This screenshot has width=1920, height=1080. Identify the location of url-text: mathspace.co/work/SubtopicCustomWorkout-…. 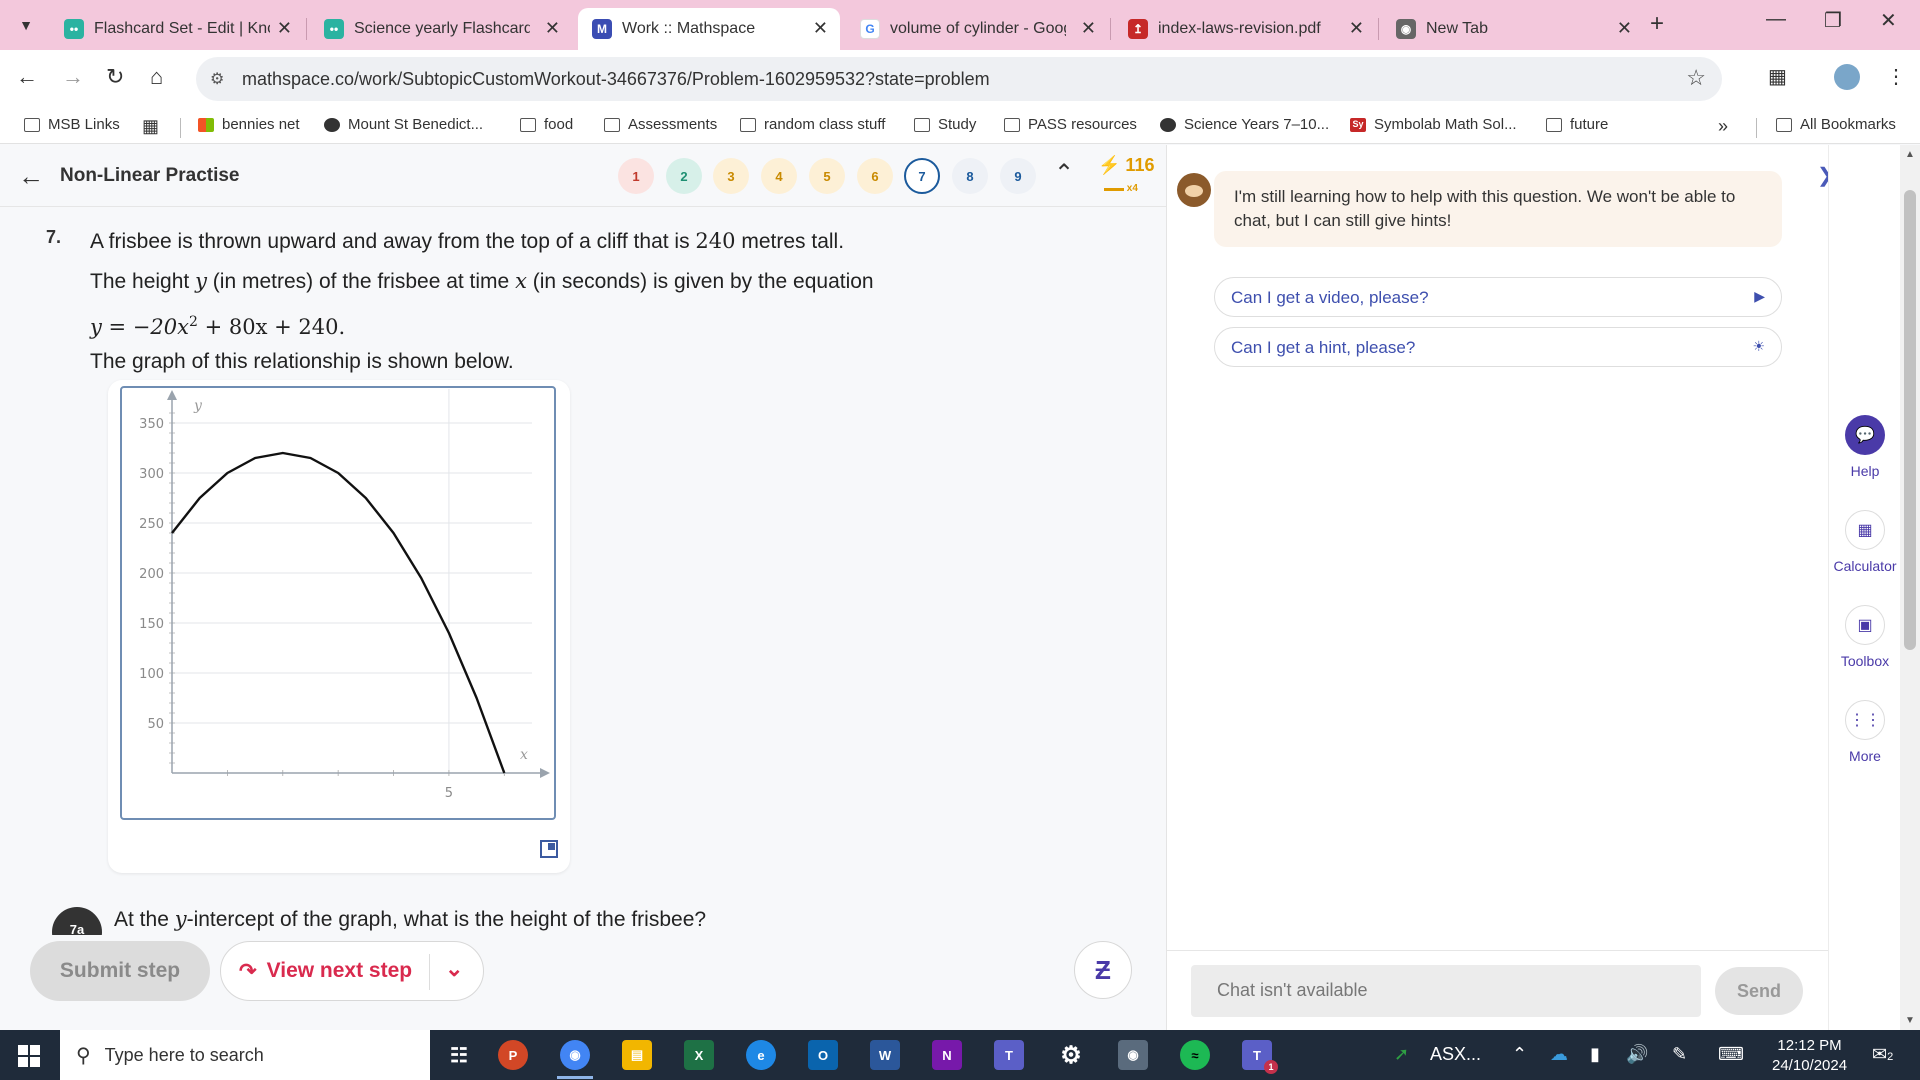
(616, 79).